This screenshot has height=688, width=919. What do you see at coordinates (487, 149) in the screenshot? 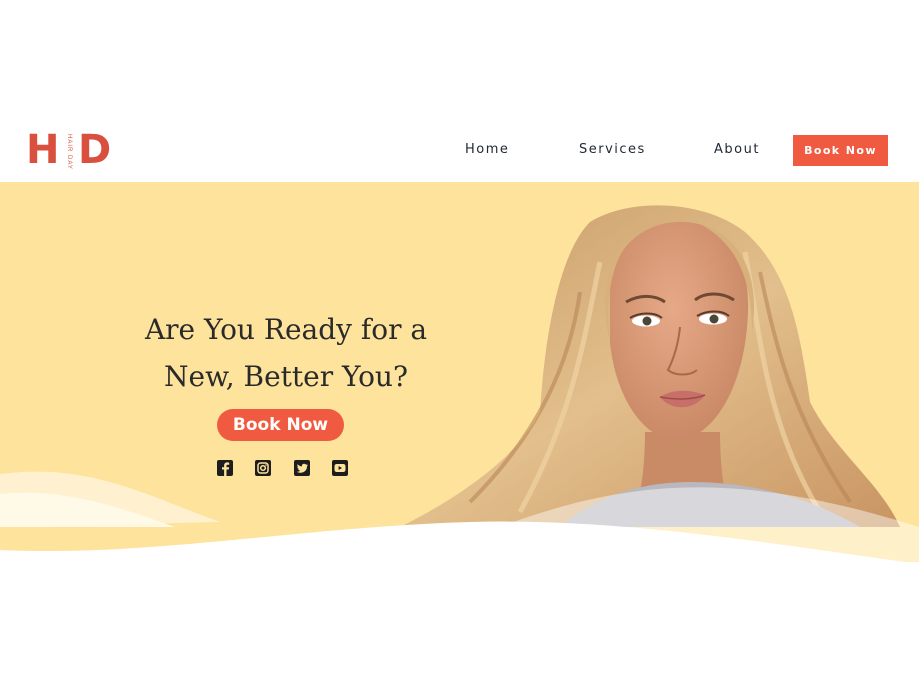
I see `nav-home: Home` at bounding box center [487, 149].